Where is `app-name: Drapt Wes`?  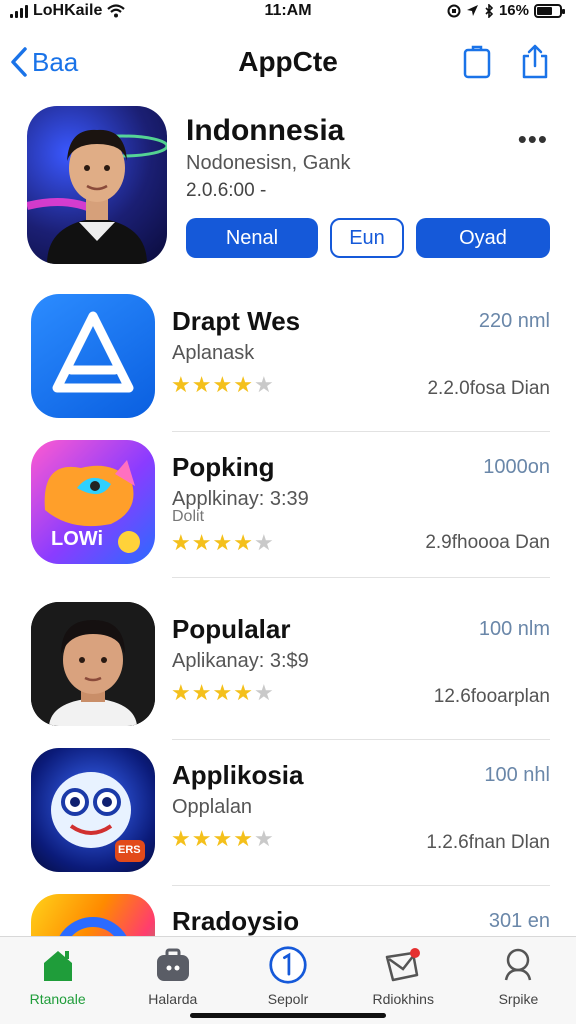 app-name: Drapt Wes is located at coordinates (236, 321).